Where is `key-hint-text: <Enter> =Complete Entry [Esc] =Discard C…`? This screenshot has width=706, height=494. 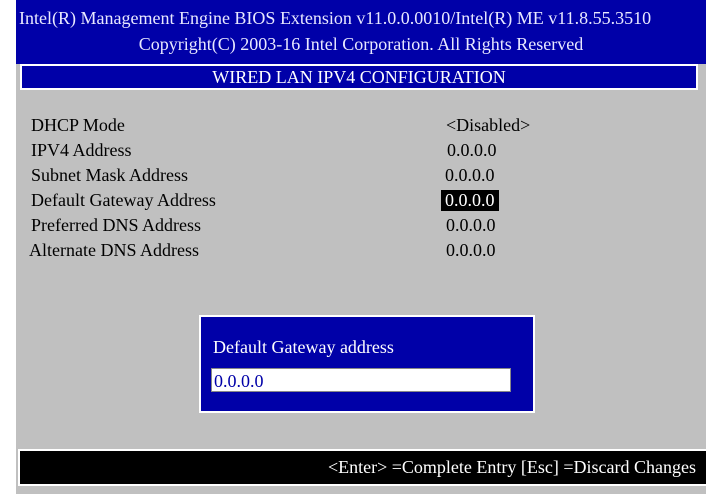 key-hint-text: <Enter> =Complete Entry [Esc] =Discard C… is located at coordinates (511, 467).